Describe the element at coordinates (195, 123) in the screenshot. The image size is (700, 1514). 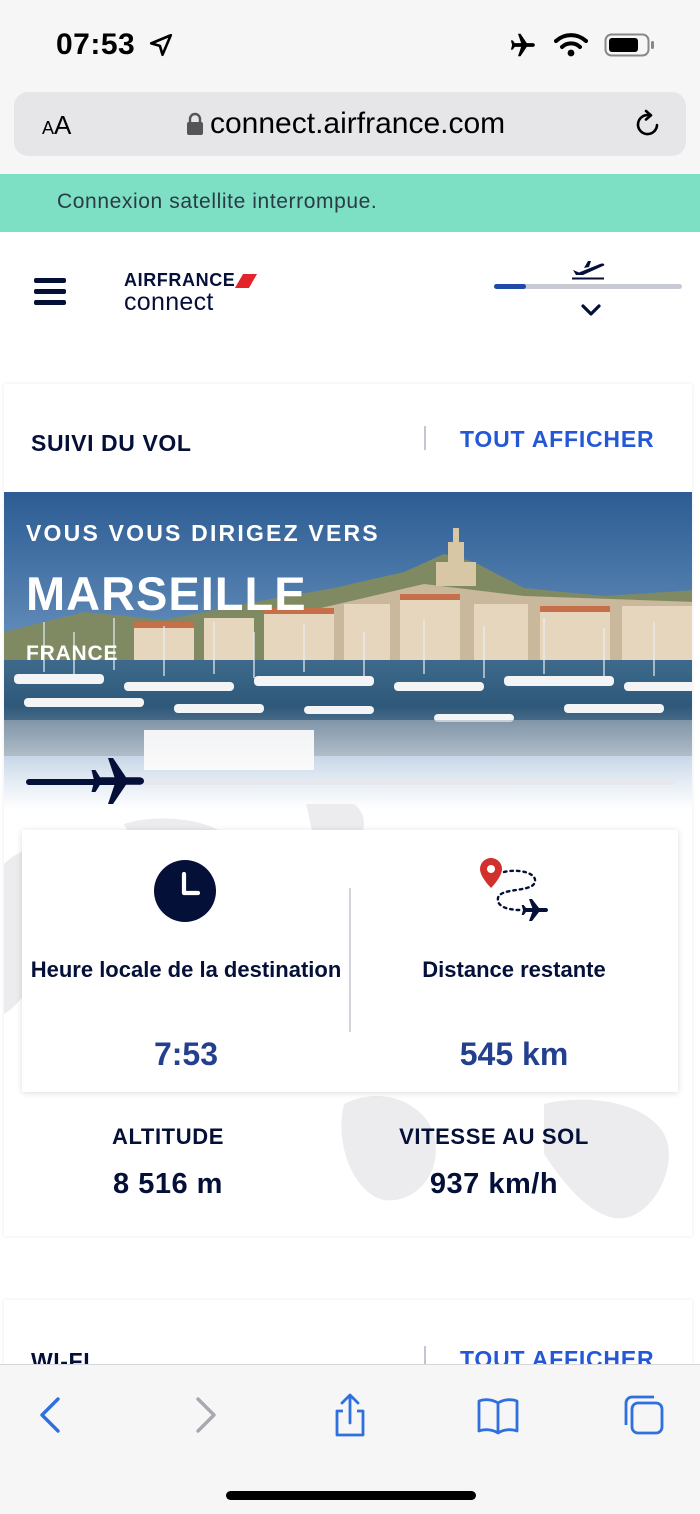
I see `lock-icon` at that location.